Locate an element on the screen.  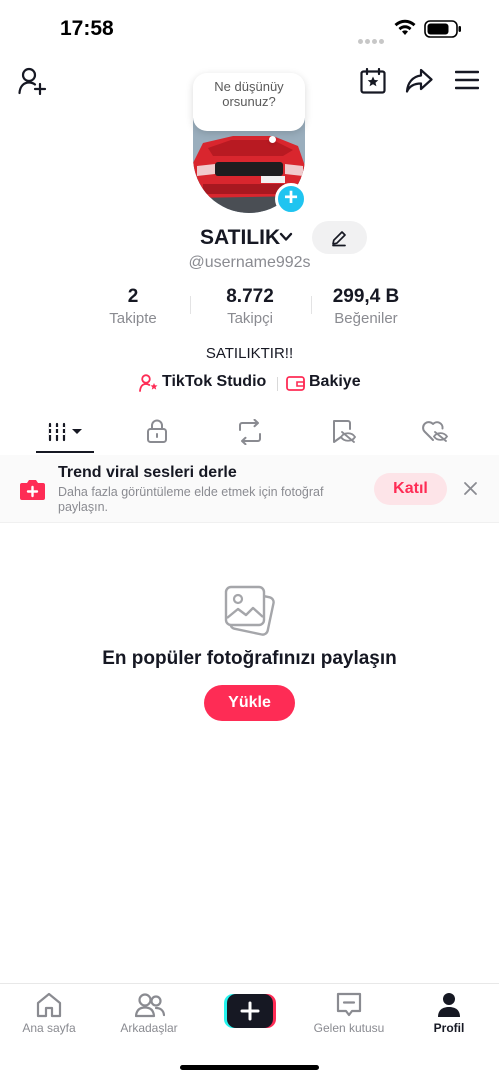
stat-likes-label: Beğeniler is located at coordinates (366, 318).